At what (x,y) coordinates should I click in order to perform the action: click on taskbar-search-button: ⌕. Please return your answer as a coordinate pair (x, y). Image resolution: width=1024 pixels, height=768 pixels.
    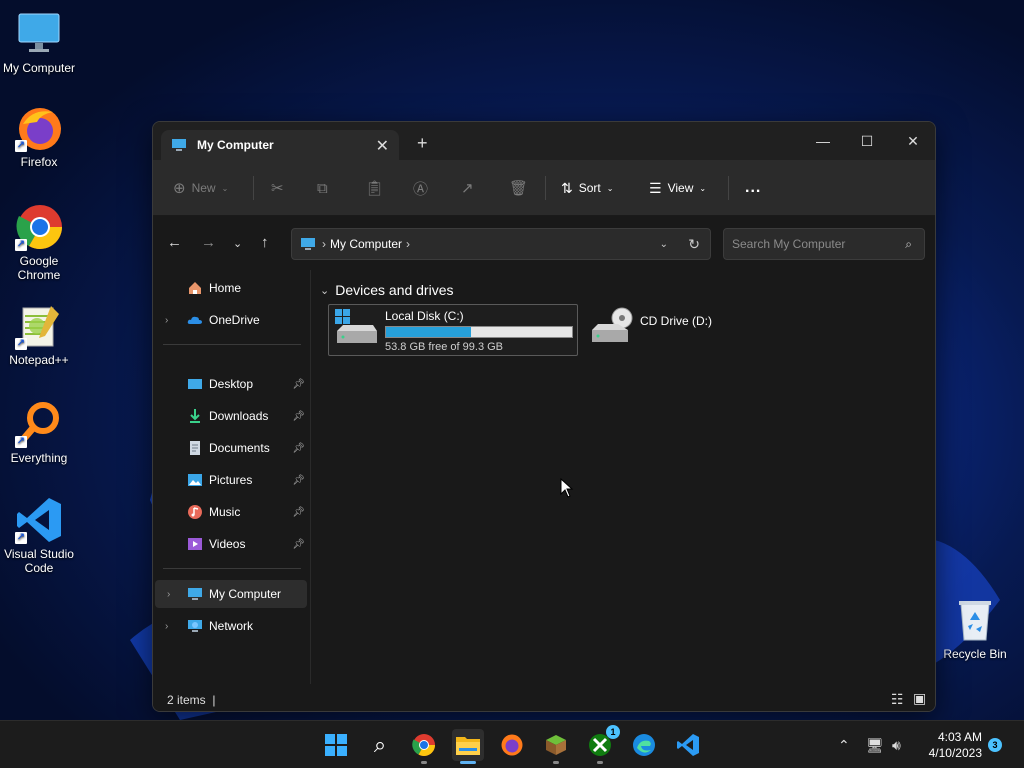
    Looking at the image, I should click on (380, 745).